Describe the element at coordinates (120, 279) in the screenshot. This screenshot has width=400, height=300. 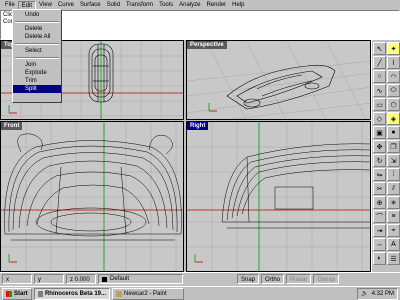
I see `layer-name: Default` at that location.